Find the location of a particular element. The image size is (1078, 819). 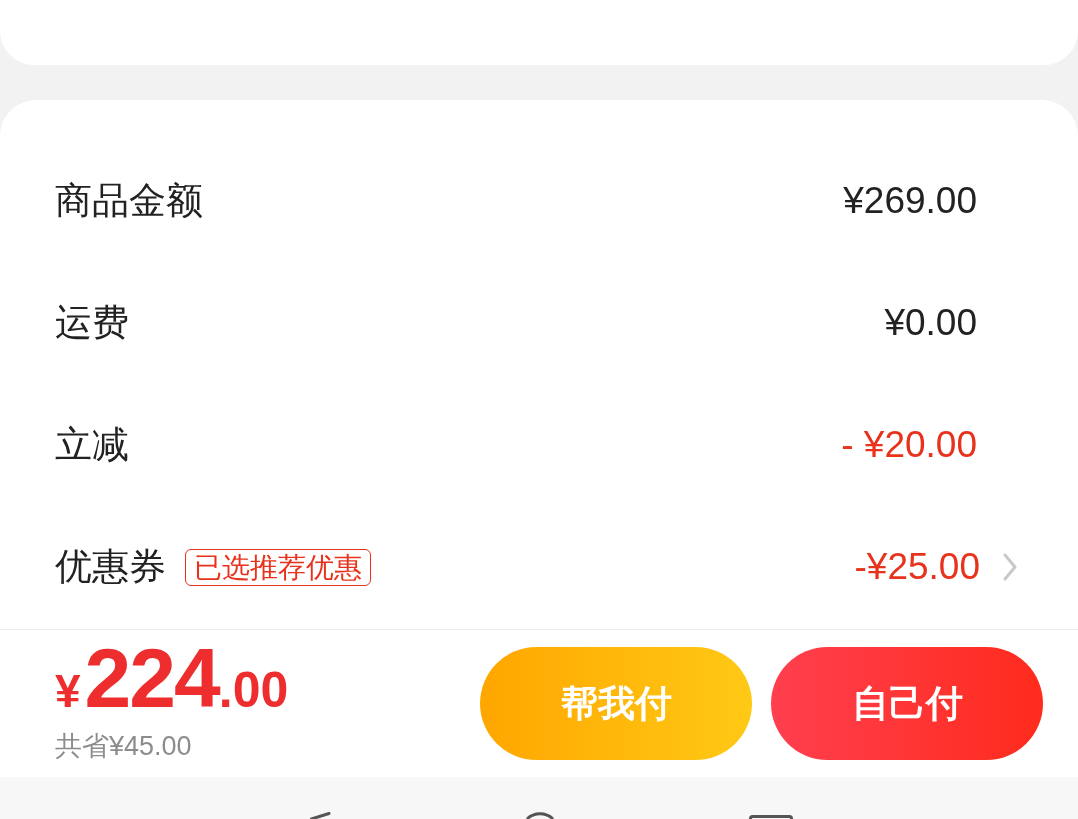

row-label: 运费 is located at coordinates (92, 322).